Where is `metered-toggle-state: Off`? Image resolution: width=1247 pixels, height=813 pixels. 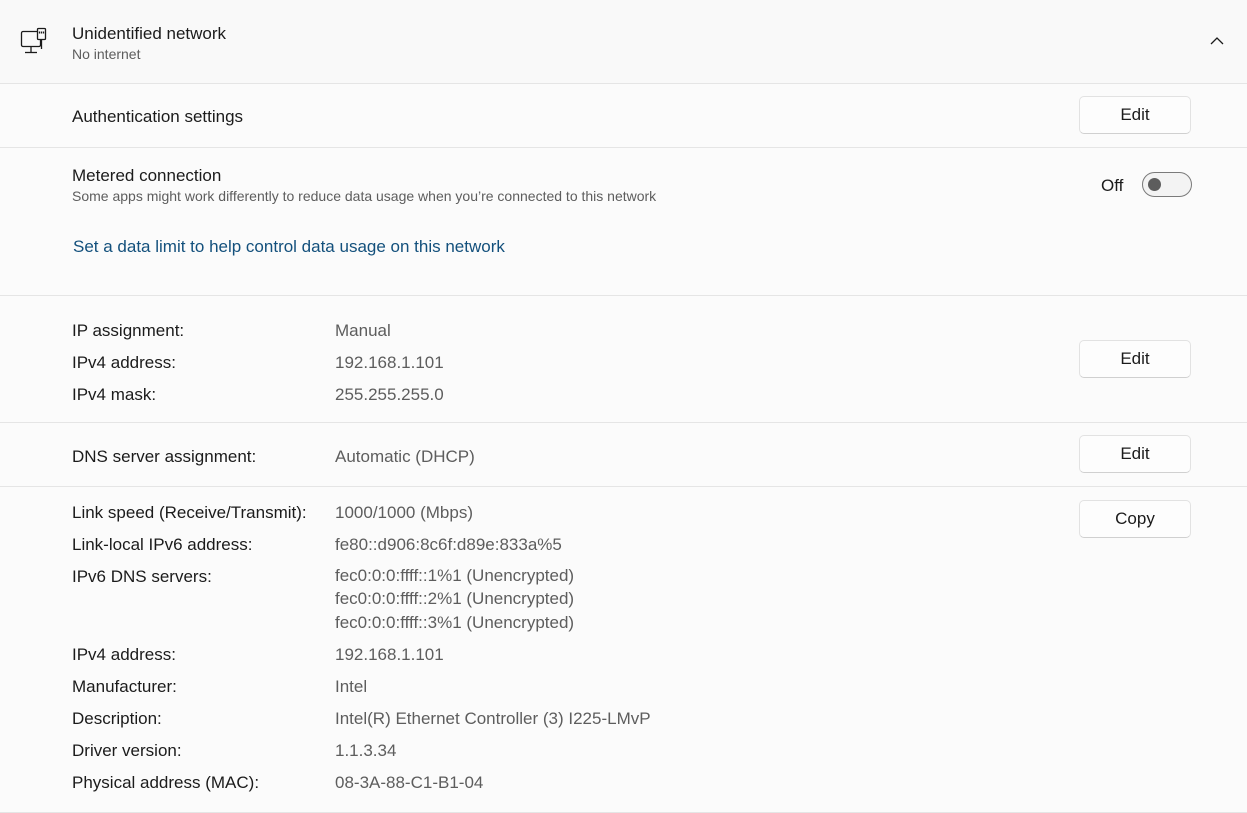 metered-toggle-state: Off is located at coordinates (1112, 185).